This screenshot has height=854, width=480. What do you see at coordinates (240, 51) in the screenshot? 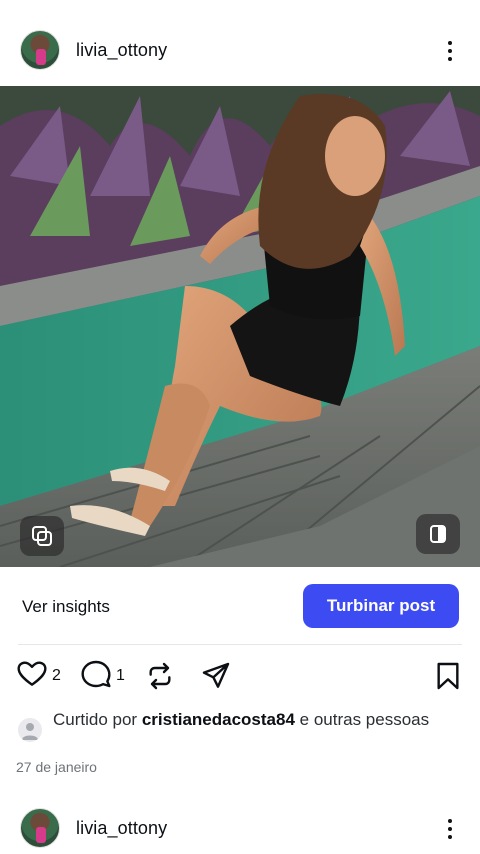
I see `post-header: livia_ottony` at bounding box center [240, 51].